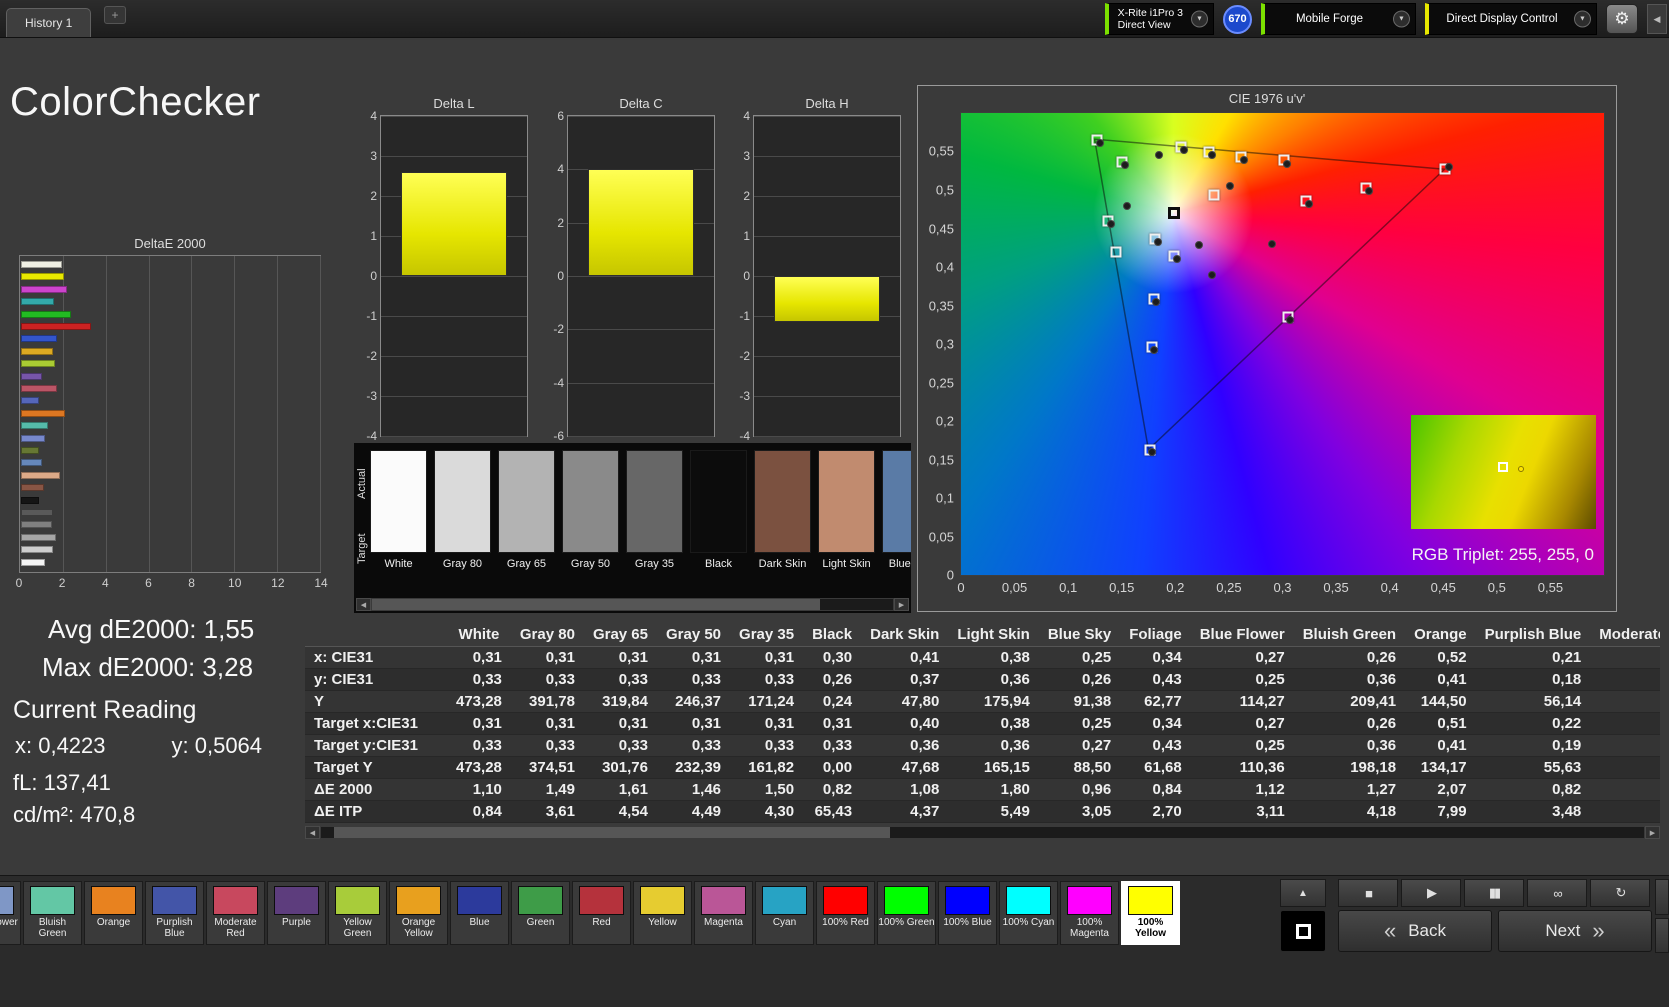  What do you see at coordinates (1303, 931) in the screenshot?
I see `pattern-window-button` at bounding box center [1303, 931].